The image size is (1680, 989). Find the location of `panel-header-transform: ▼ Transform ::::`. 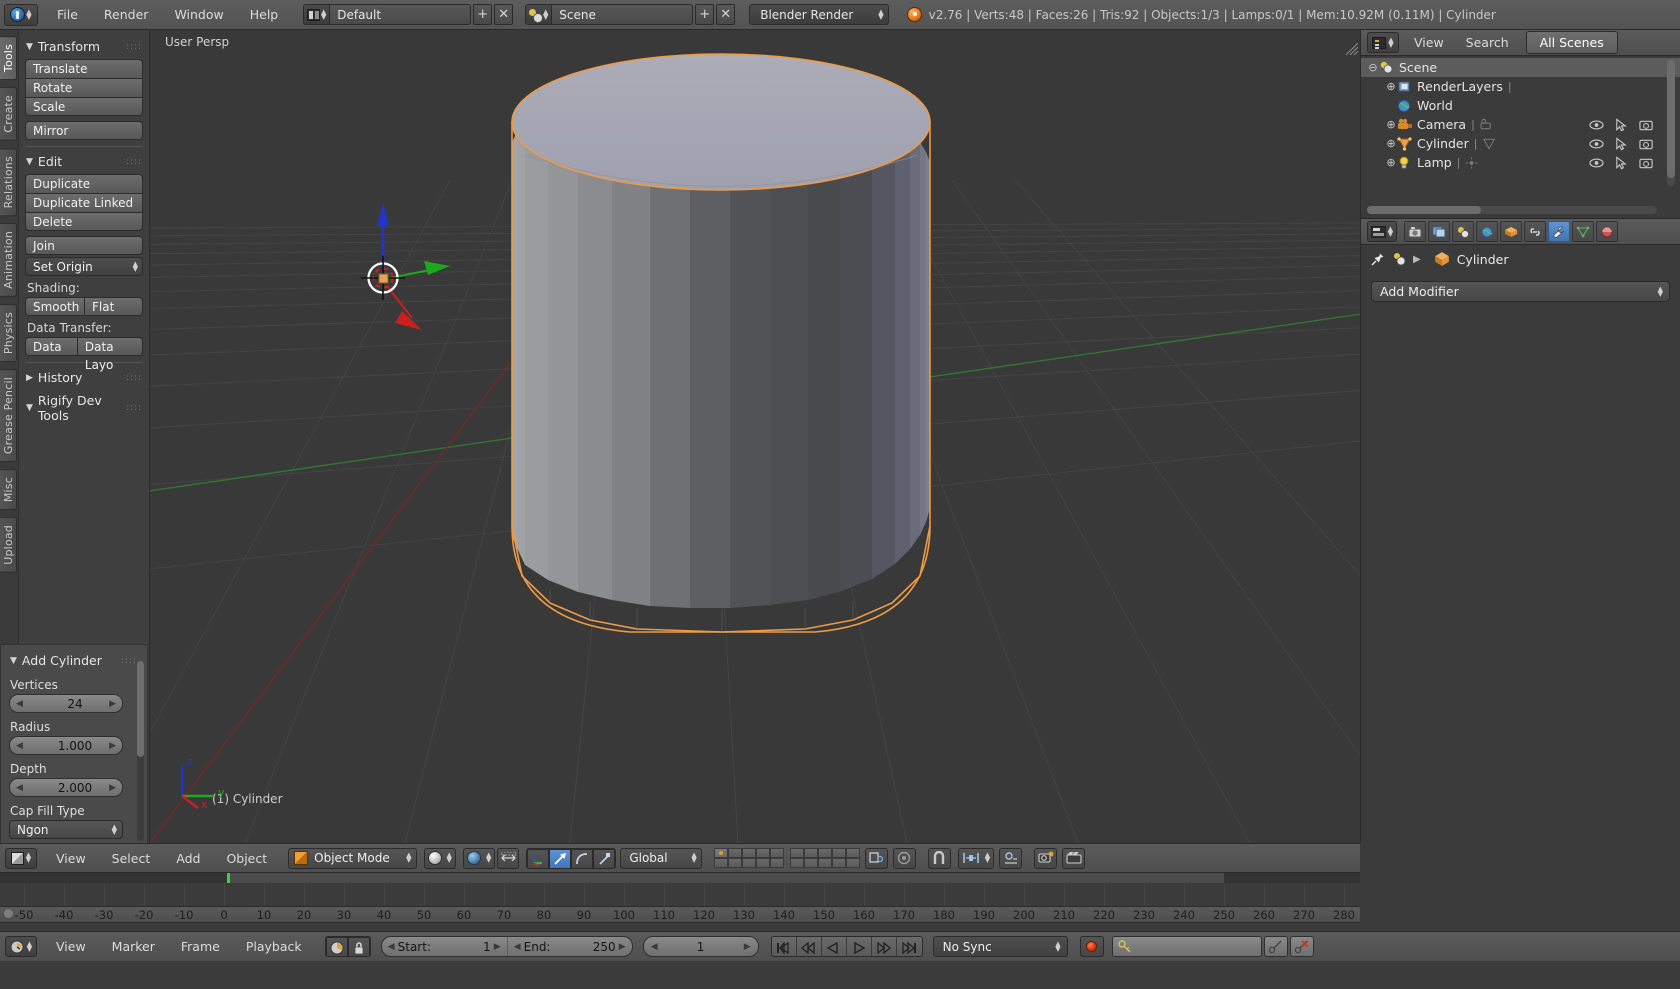

panel-header-transform: ▼ Transform :::: is located at coordinates (84, 47).